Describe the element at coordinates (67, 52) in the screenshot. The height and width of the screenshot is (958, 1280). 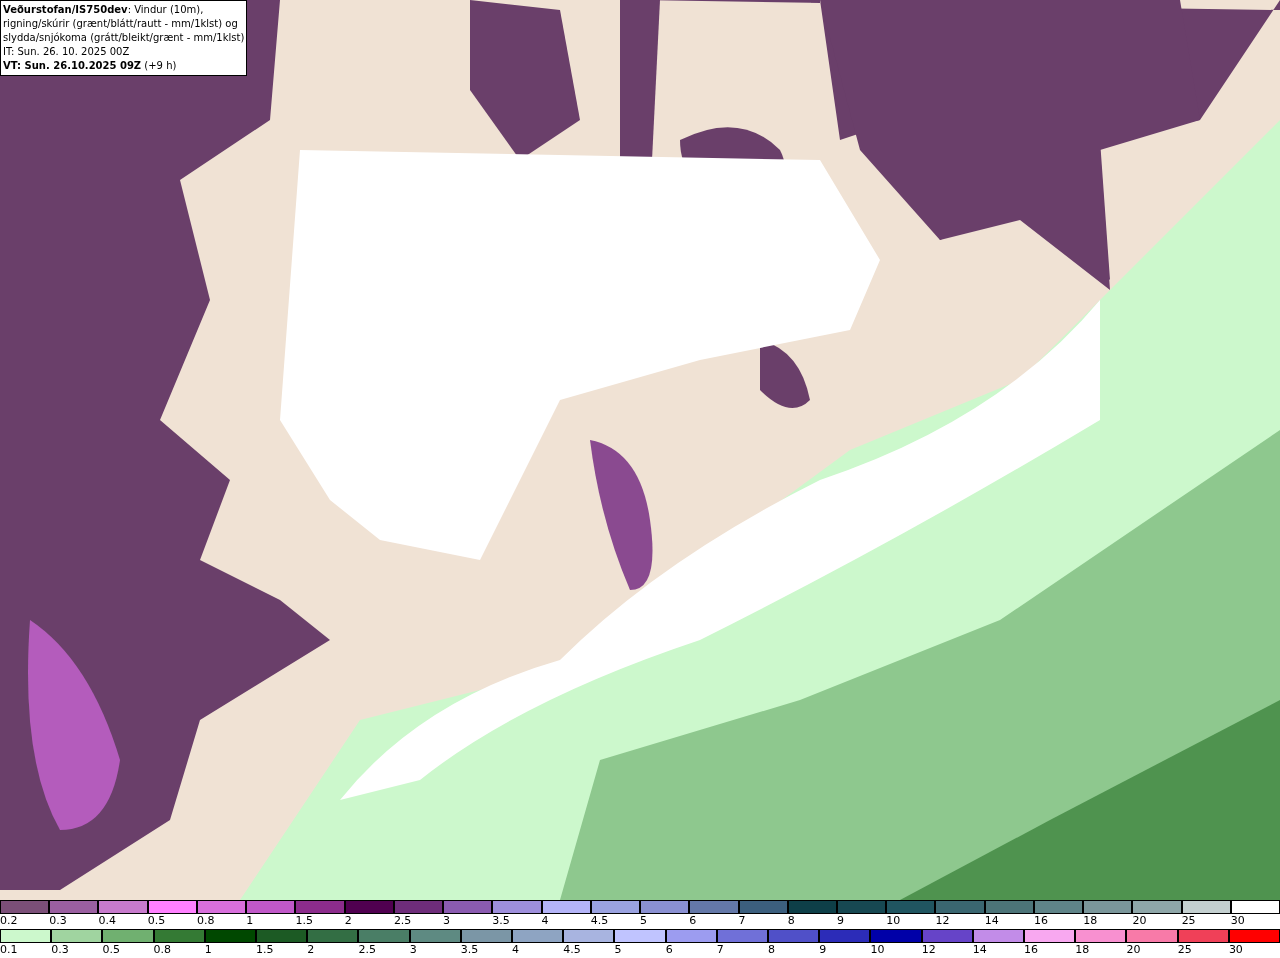
I see `title-line: IT: Sun. 26. 10. 2025 00Z` at that location.